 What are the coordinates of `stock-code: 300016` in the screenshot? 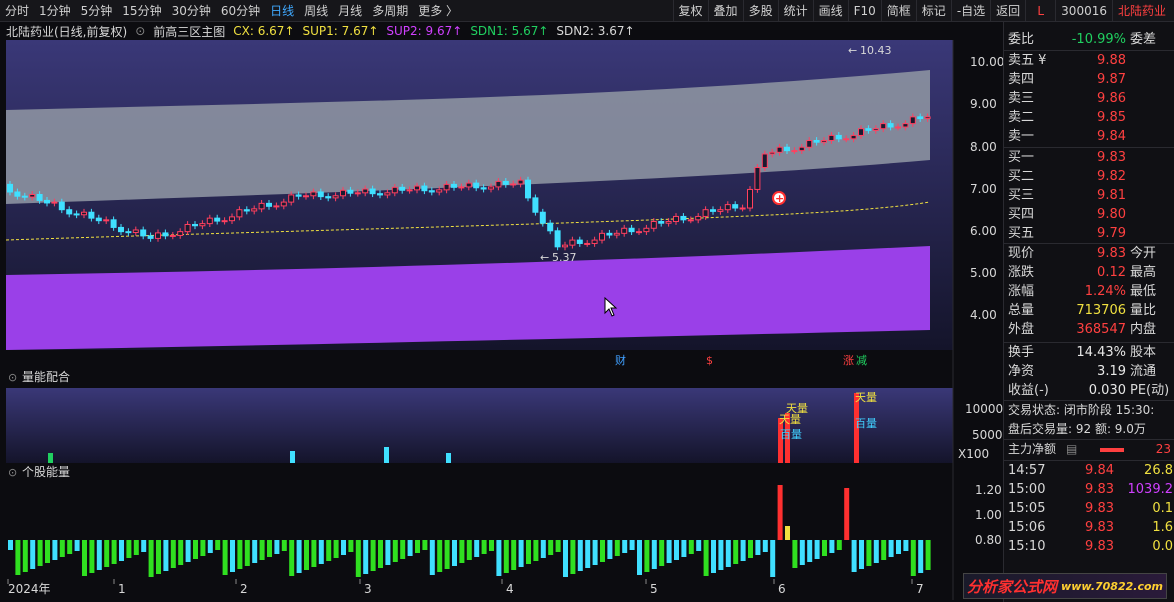 It's located at (1083, 11).